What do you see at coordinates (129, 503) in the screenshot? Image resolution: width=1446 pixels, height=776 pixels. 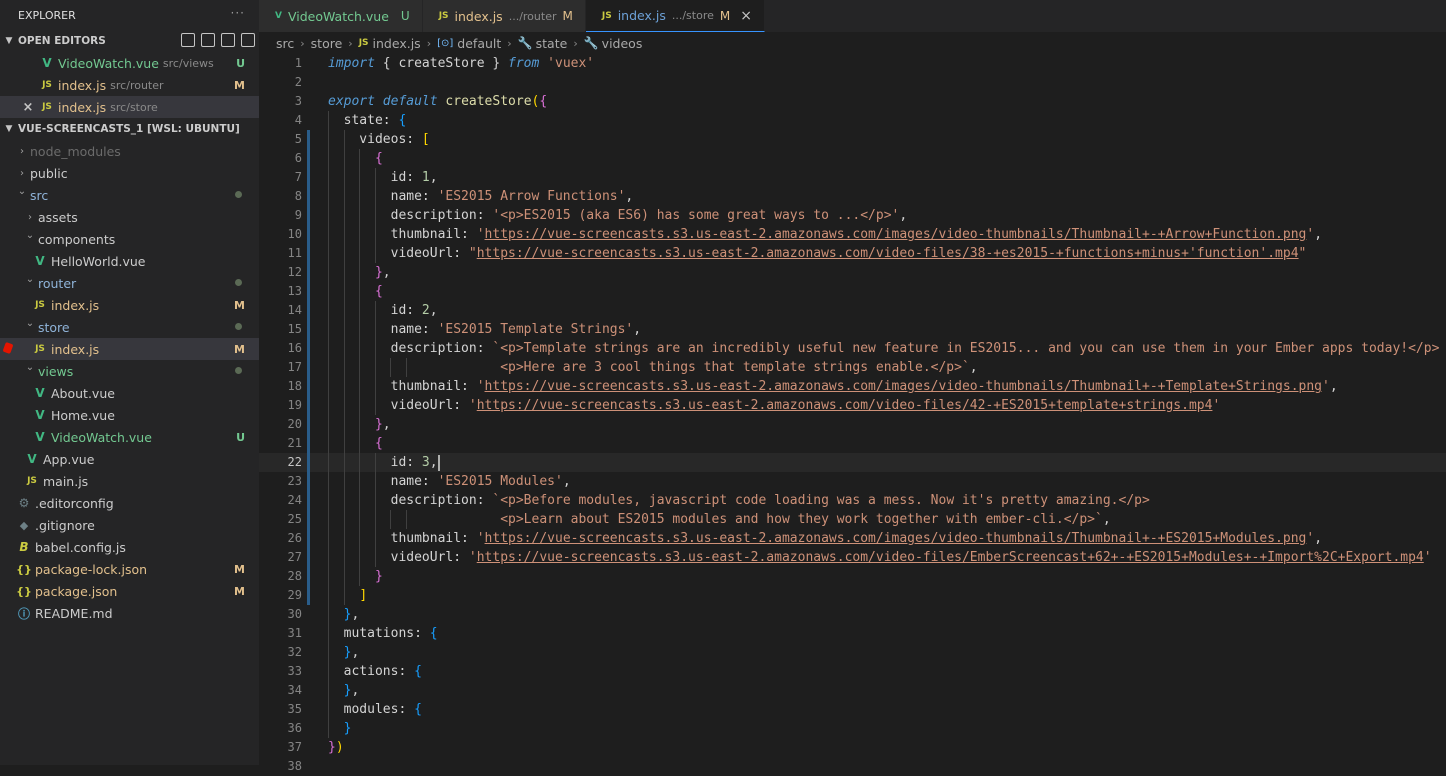 I see `tree-item: ⚙ .editorconfig` at bounding box center [129, 503].